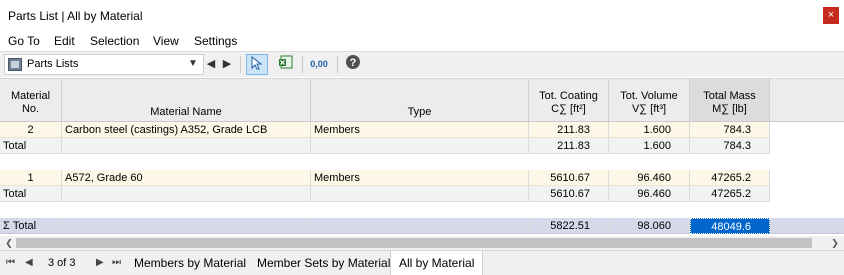 This screenshot has width=844, height=275. What do you see at coordinates (166, 41) in the screenshot?
I see `menu-view: View` at bounding box center [166, 41].